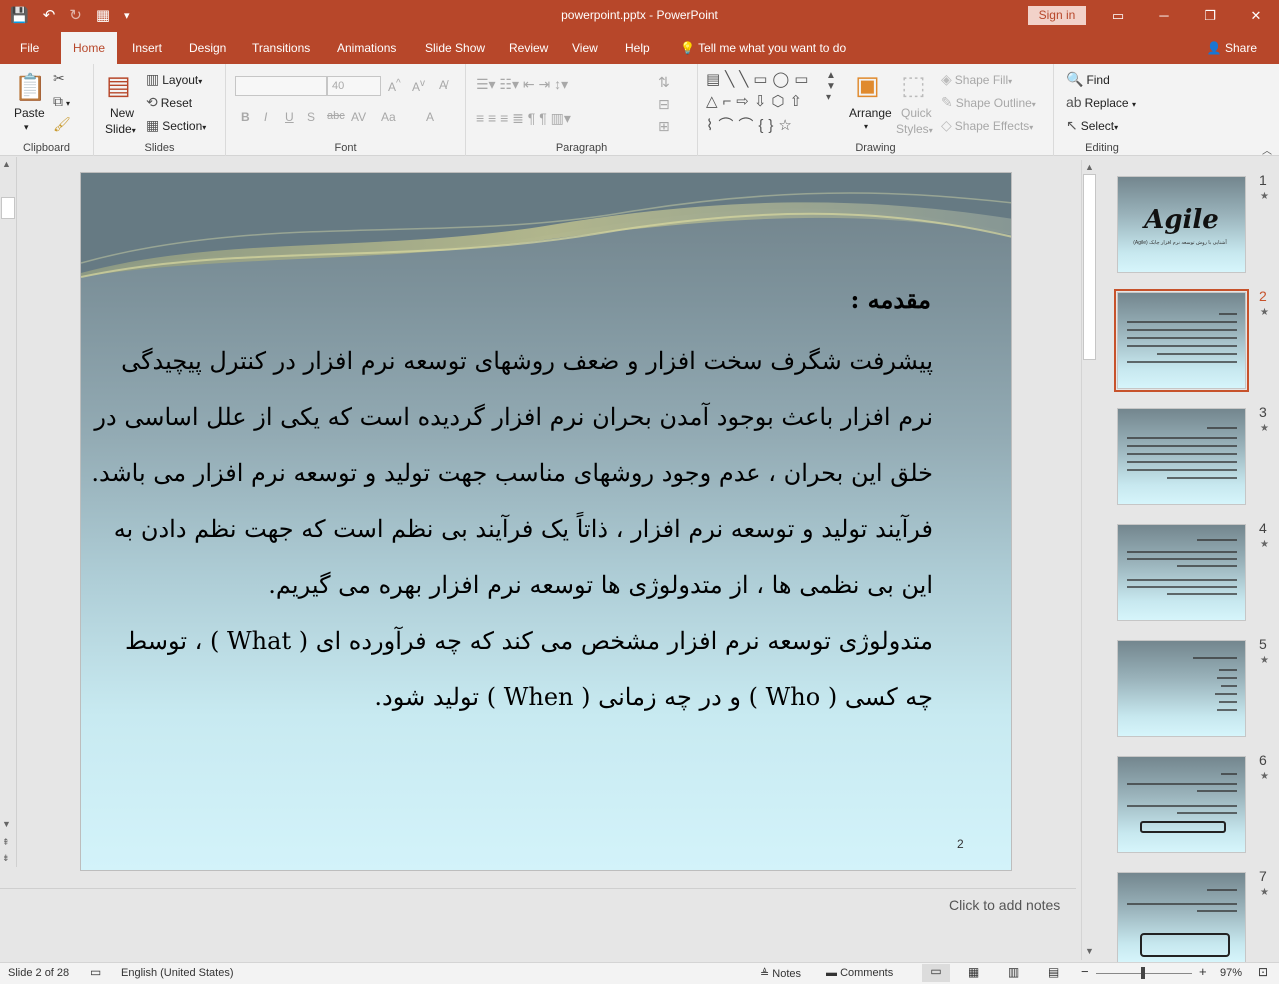 The width and height of the screenshot is (1279, 984). What do you see at coordinates (281, 86) in the screenshot?
I see `font-name-combo` at bounding box center [281, 86].